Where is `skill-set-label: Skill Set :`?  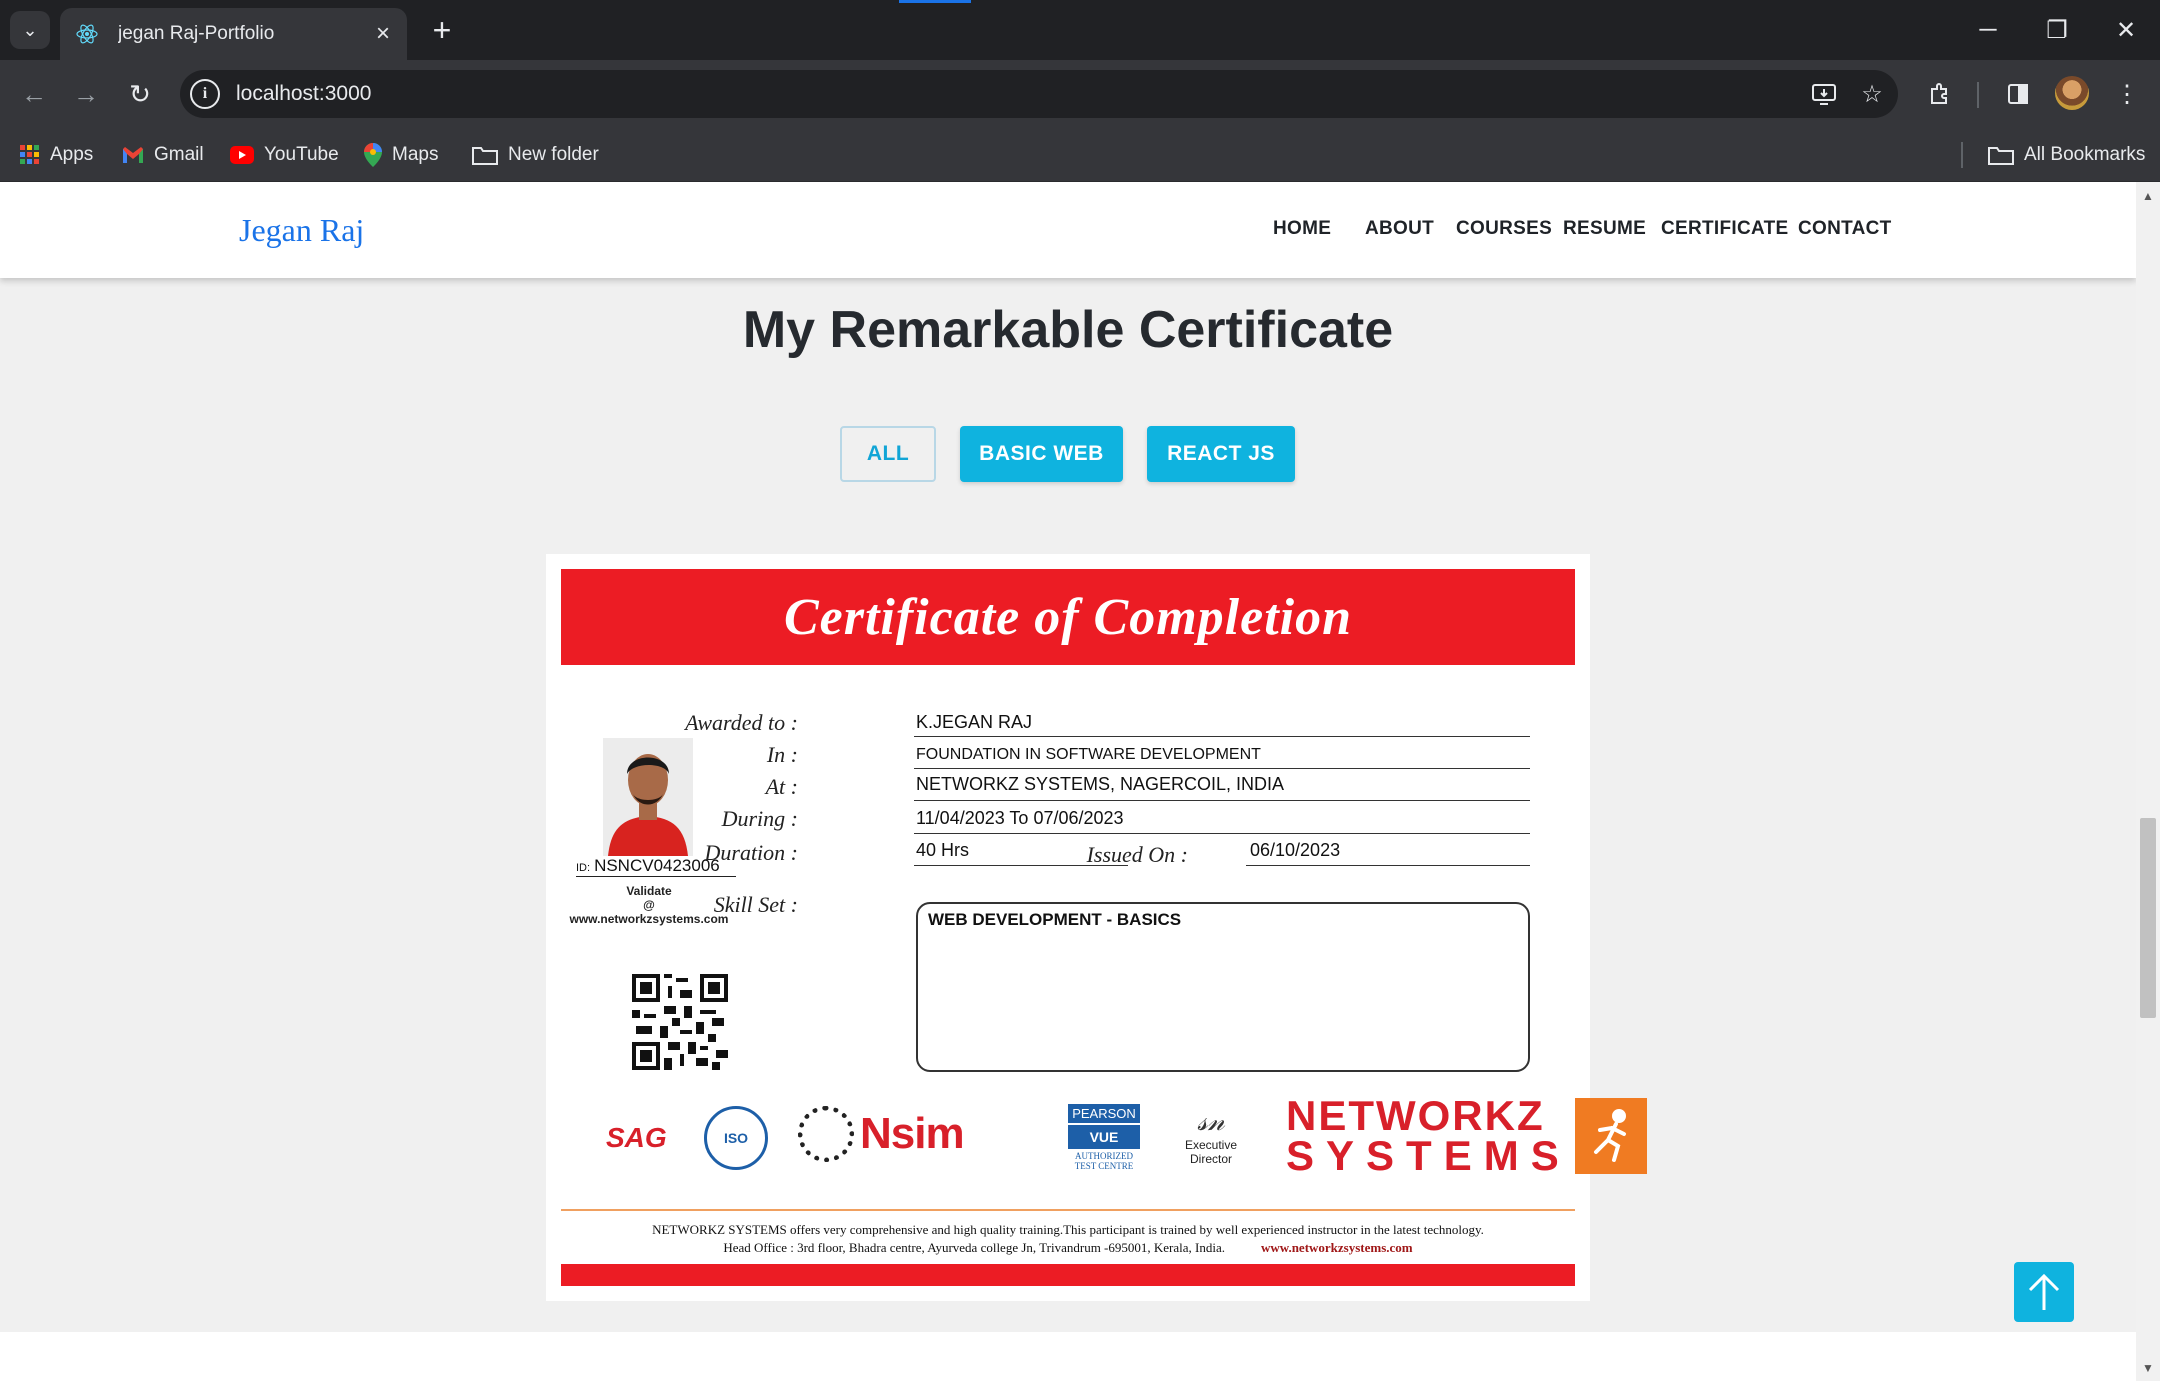
skill-set-label: Skill Set : is located at coordinates (755, 904).